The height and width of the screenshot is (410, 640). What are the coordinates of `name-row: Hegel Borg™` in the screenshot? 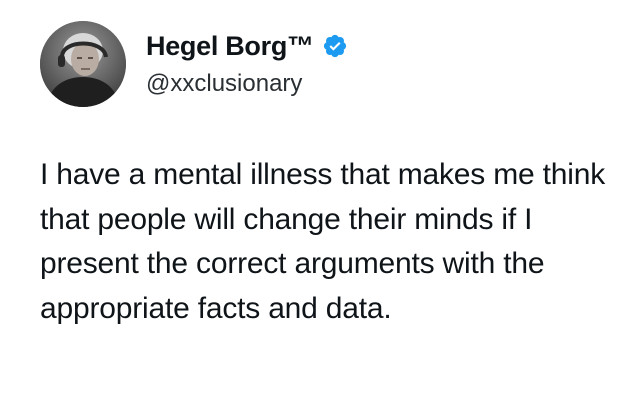 It's located at (247, 46).